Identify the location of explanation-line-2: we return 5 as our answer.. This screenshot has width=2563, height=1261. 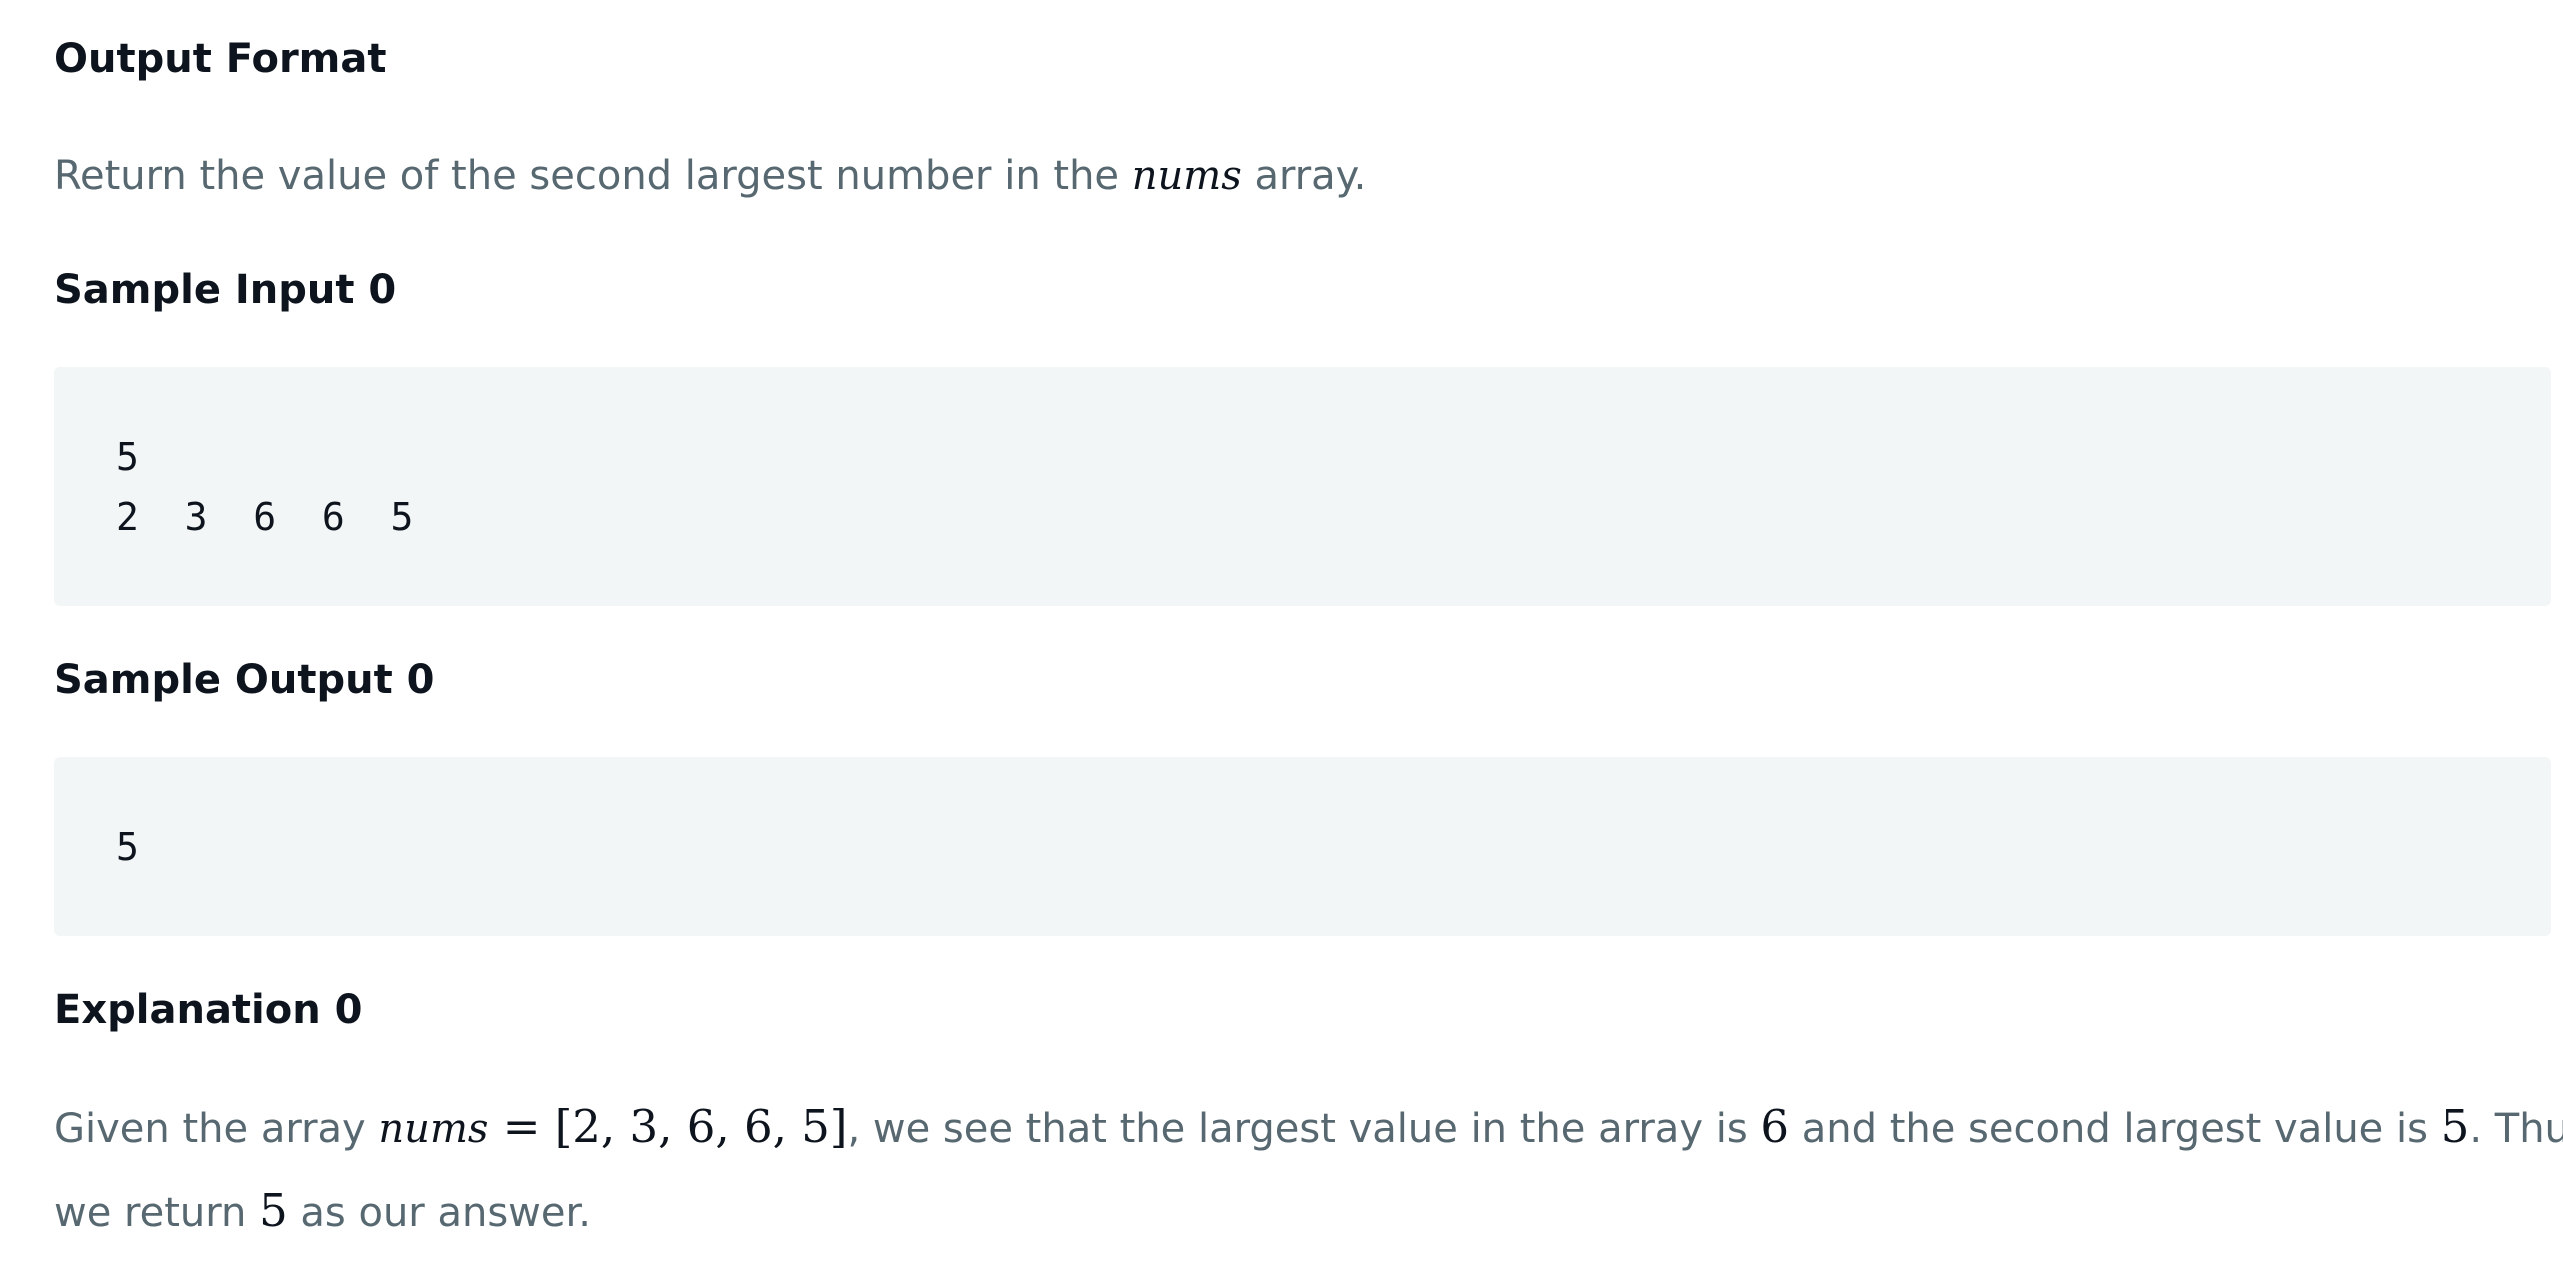
(322, 1212).